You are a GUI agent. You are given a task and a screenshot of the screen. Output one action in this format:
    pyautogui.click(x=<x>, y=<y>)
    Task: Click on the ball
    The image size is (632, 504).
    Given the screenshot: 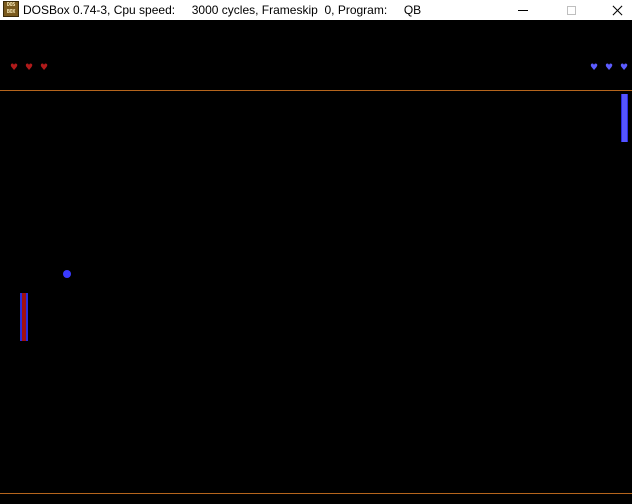 What is the action you would take?
    pyautogui.click(x=67, y=274)
    